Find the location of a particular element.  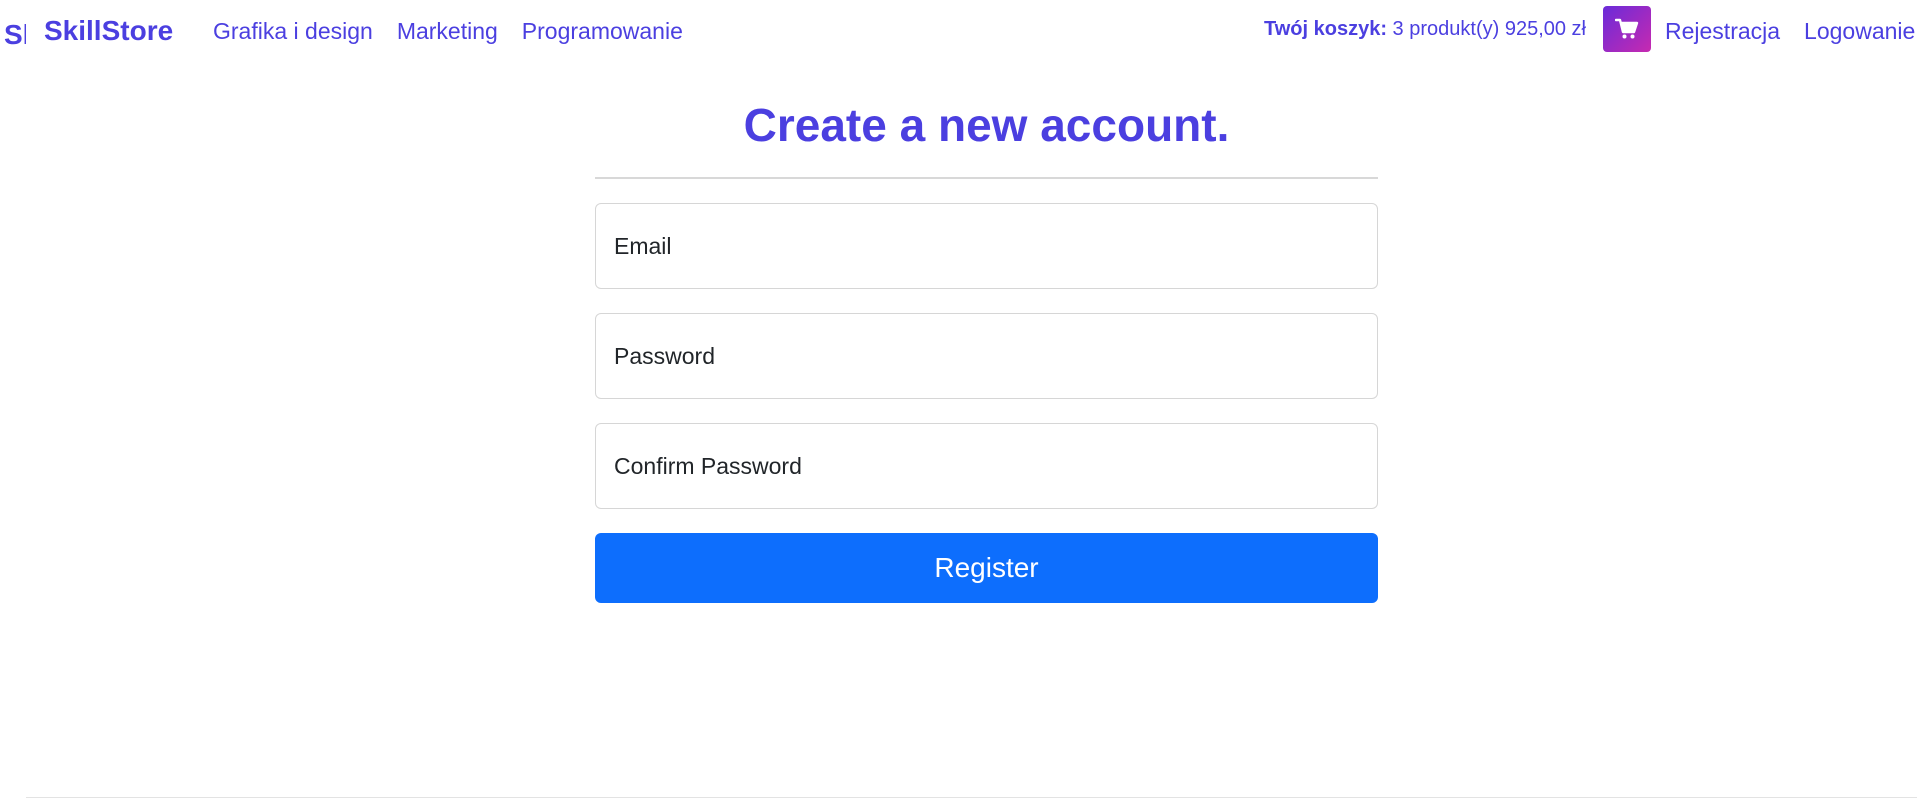

page-title: Create a new account. is located at coordinates (986, 125).